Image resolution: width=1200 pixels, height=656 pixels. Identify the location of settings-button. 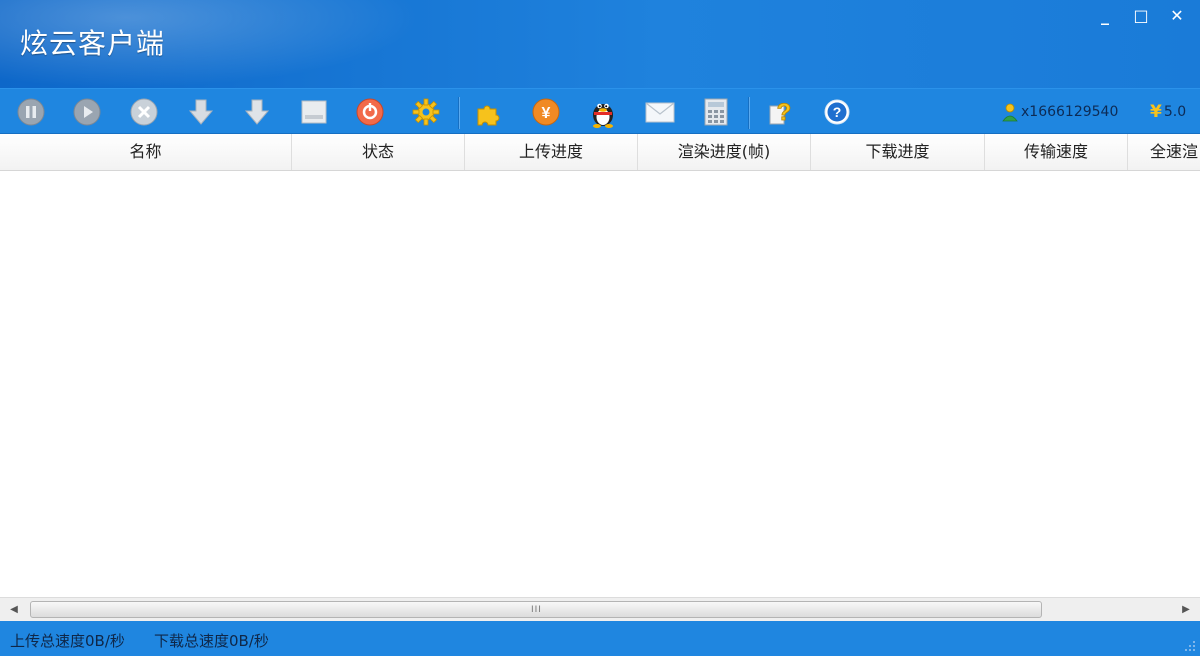
(426, 112).